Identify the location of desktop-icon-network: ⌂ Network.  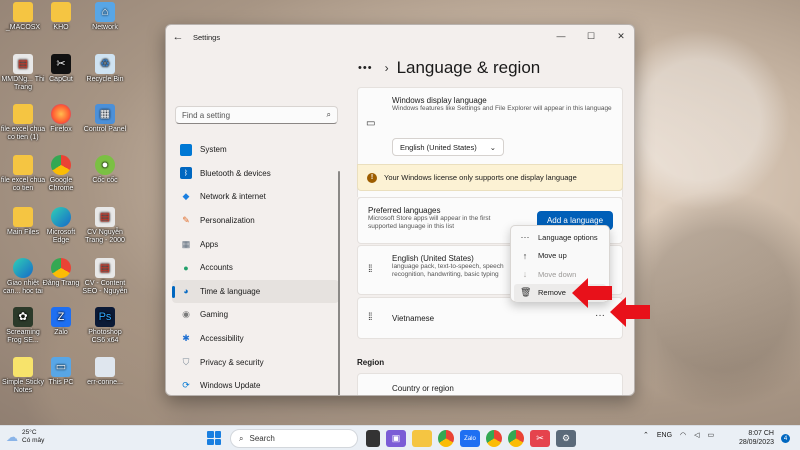
(105, 17).